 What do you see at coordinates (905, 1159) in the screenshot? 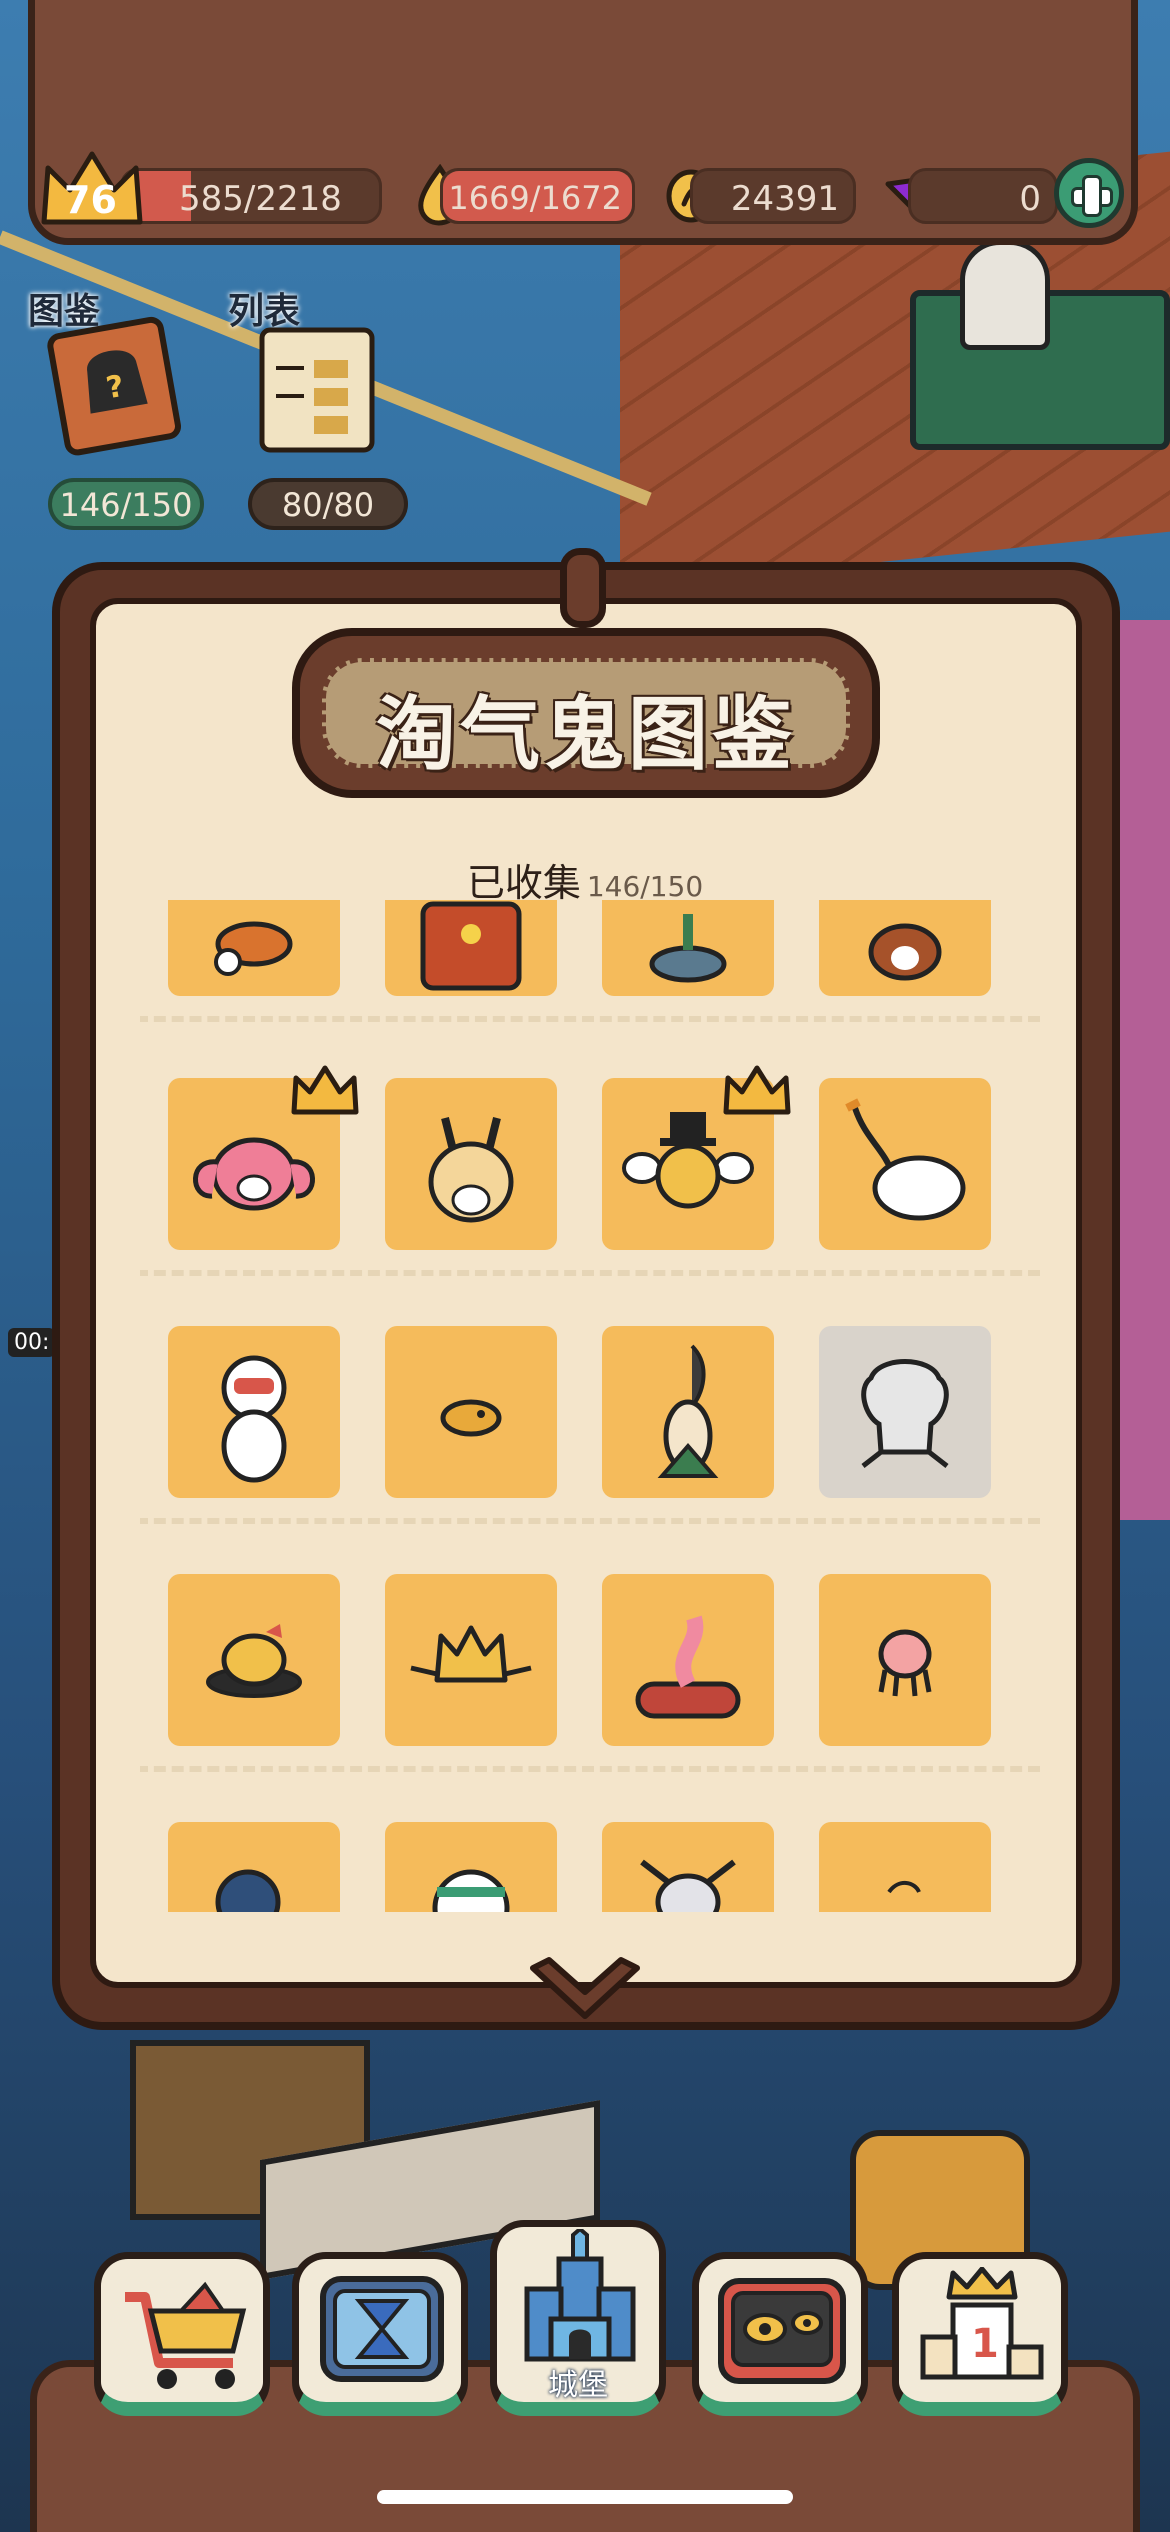
I see `white-goose-icon` at bounding box center [905, 1159].